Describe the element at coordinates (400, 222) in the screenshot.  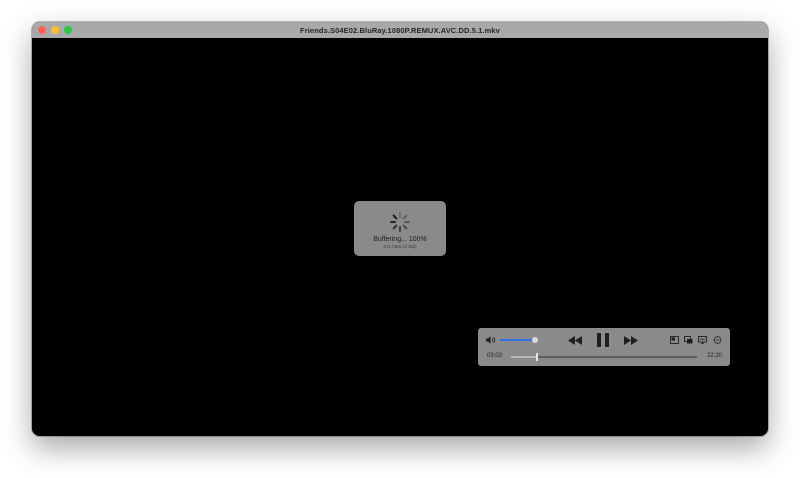
I see `spinner-icon` at that location.